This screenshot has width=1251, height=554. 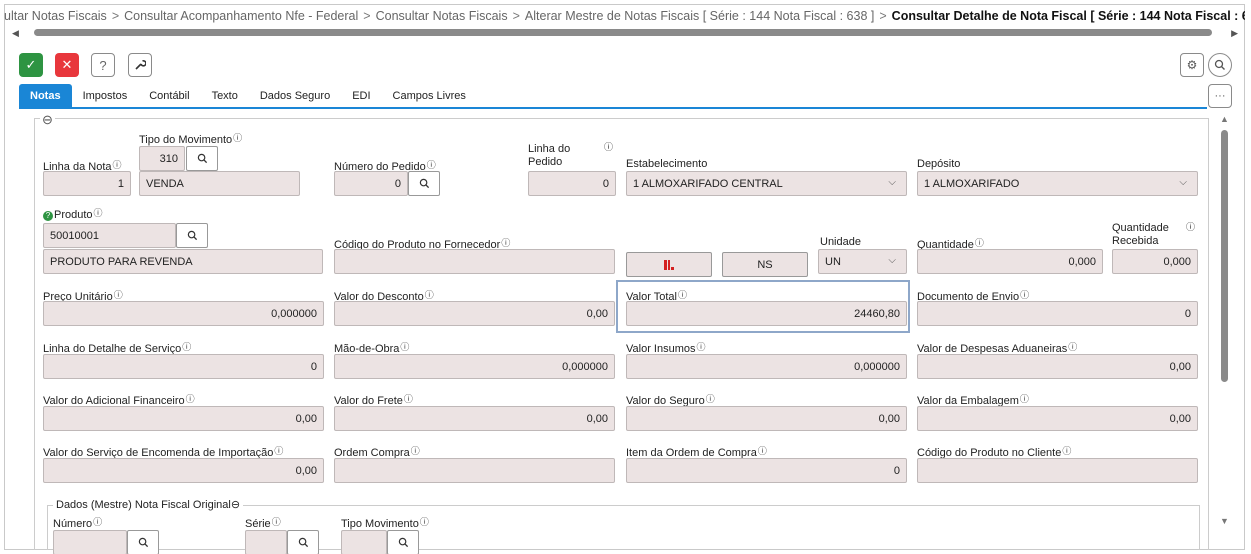 What do you see at coordinates (105, 96) in the screenshot?
I see `tab-impostos: Impostos` at bounding box center [105, 96].